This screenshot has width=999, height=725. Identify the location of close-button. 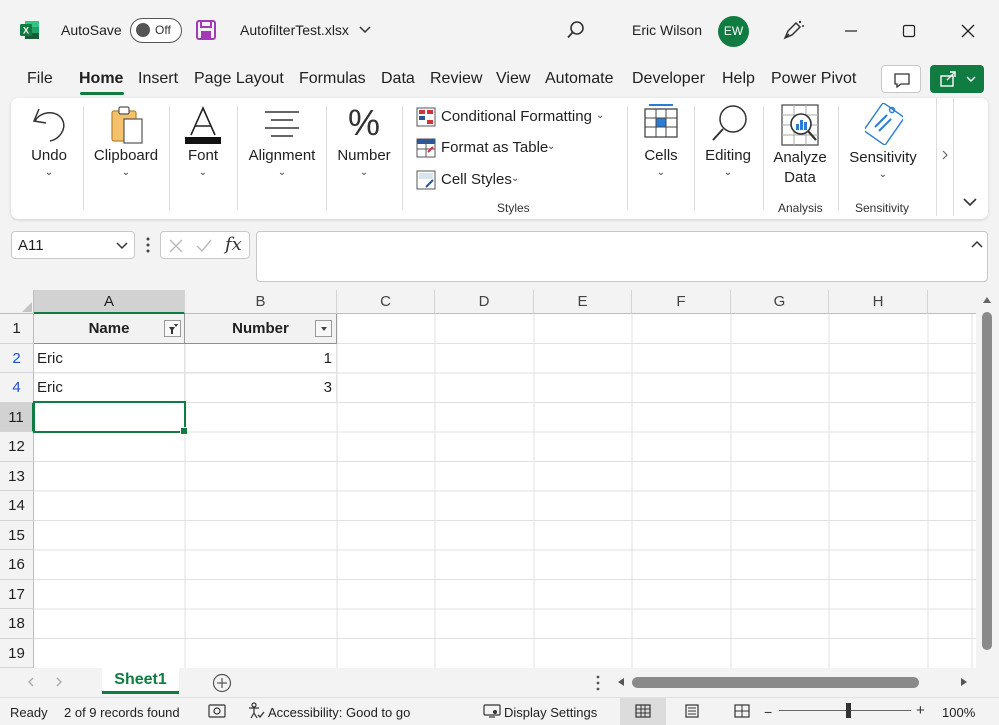
(968, 31).